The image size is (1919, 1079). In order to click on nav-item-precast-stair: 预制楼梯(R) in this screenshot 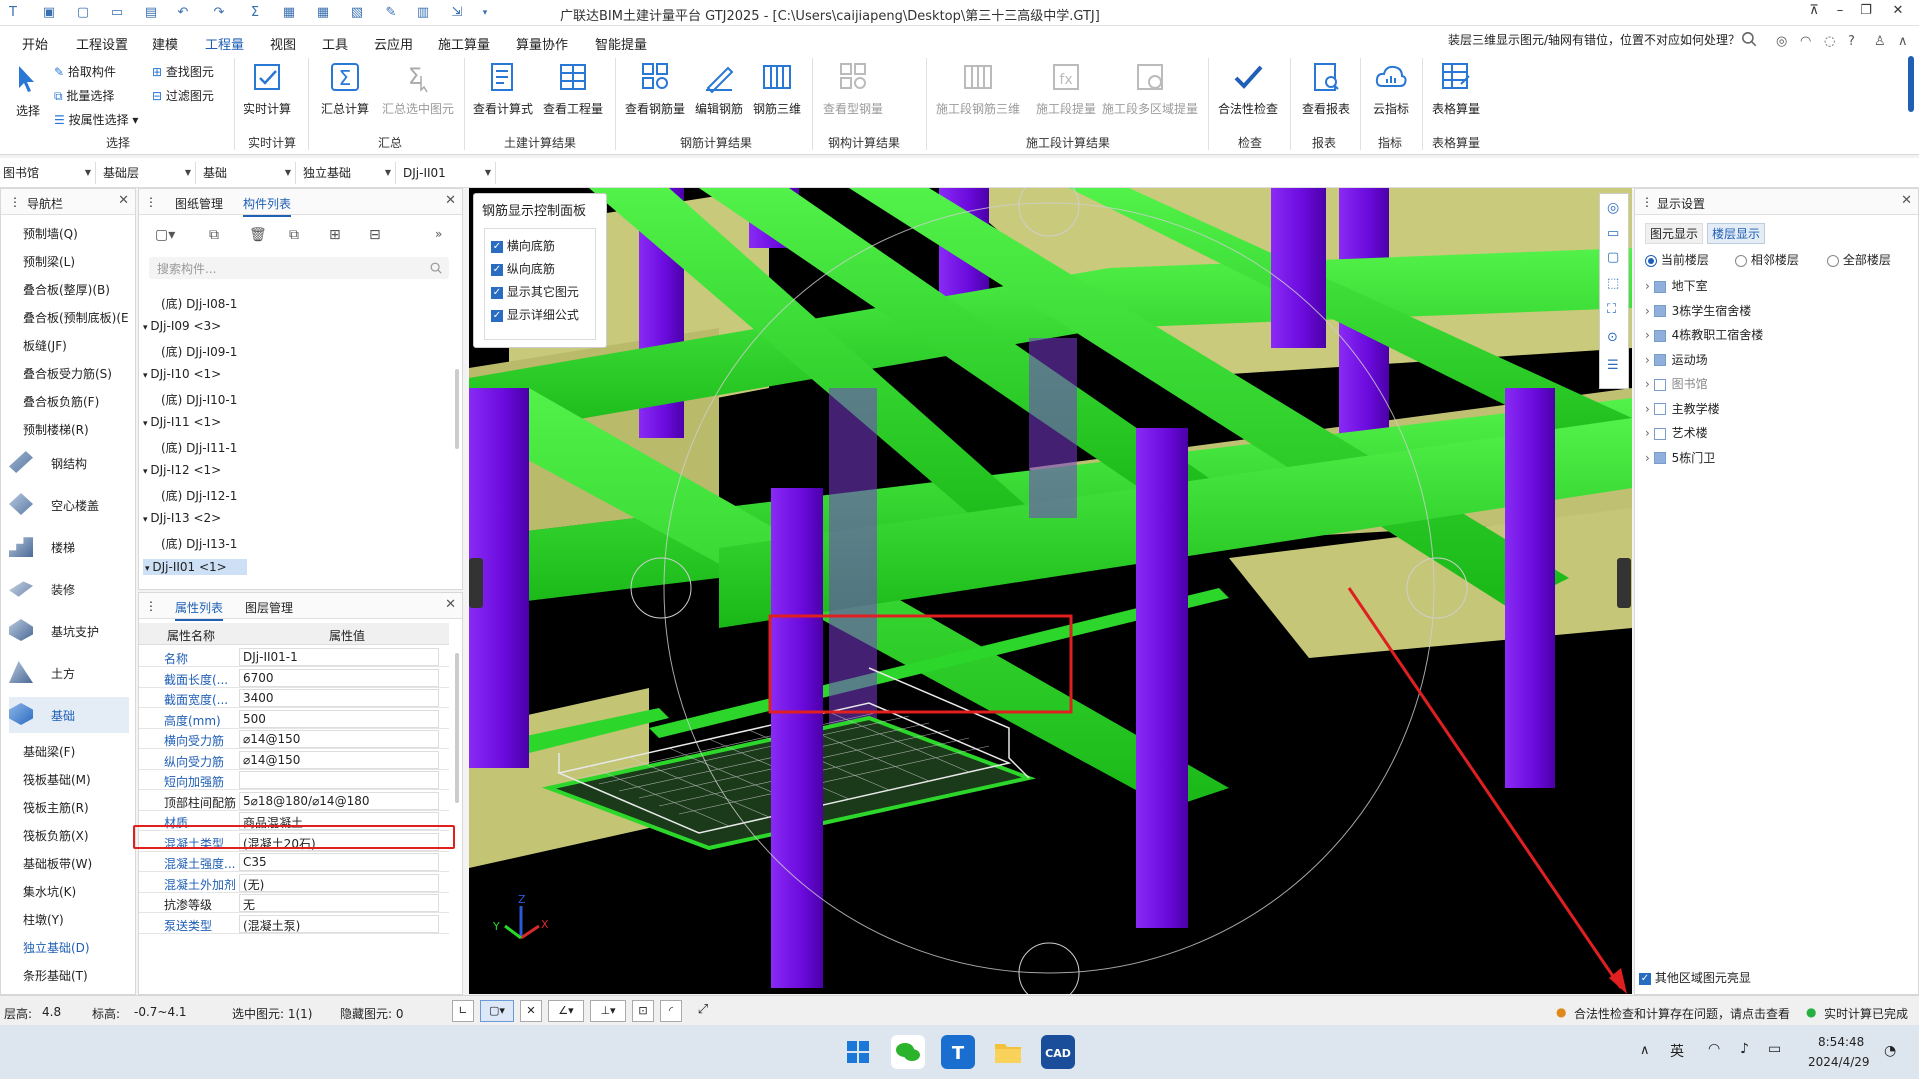, I will do `click(56, 429)`.